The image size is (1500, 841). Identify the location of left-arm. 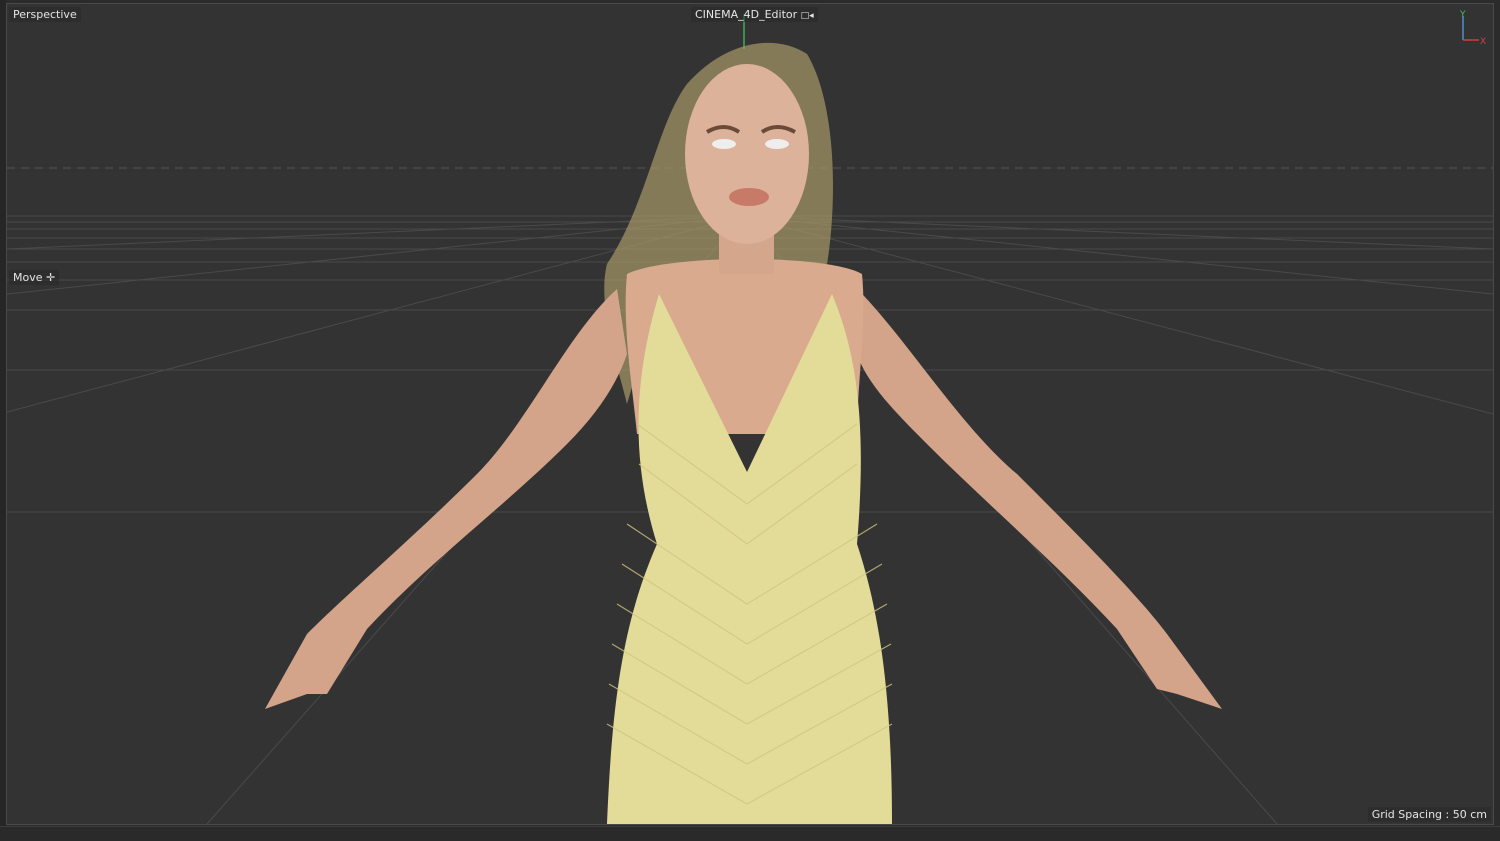
(446, 499).